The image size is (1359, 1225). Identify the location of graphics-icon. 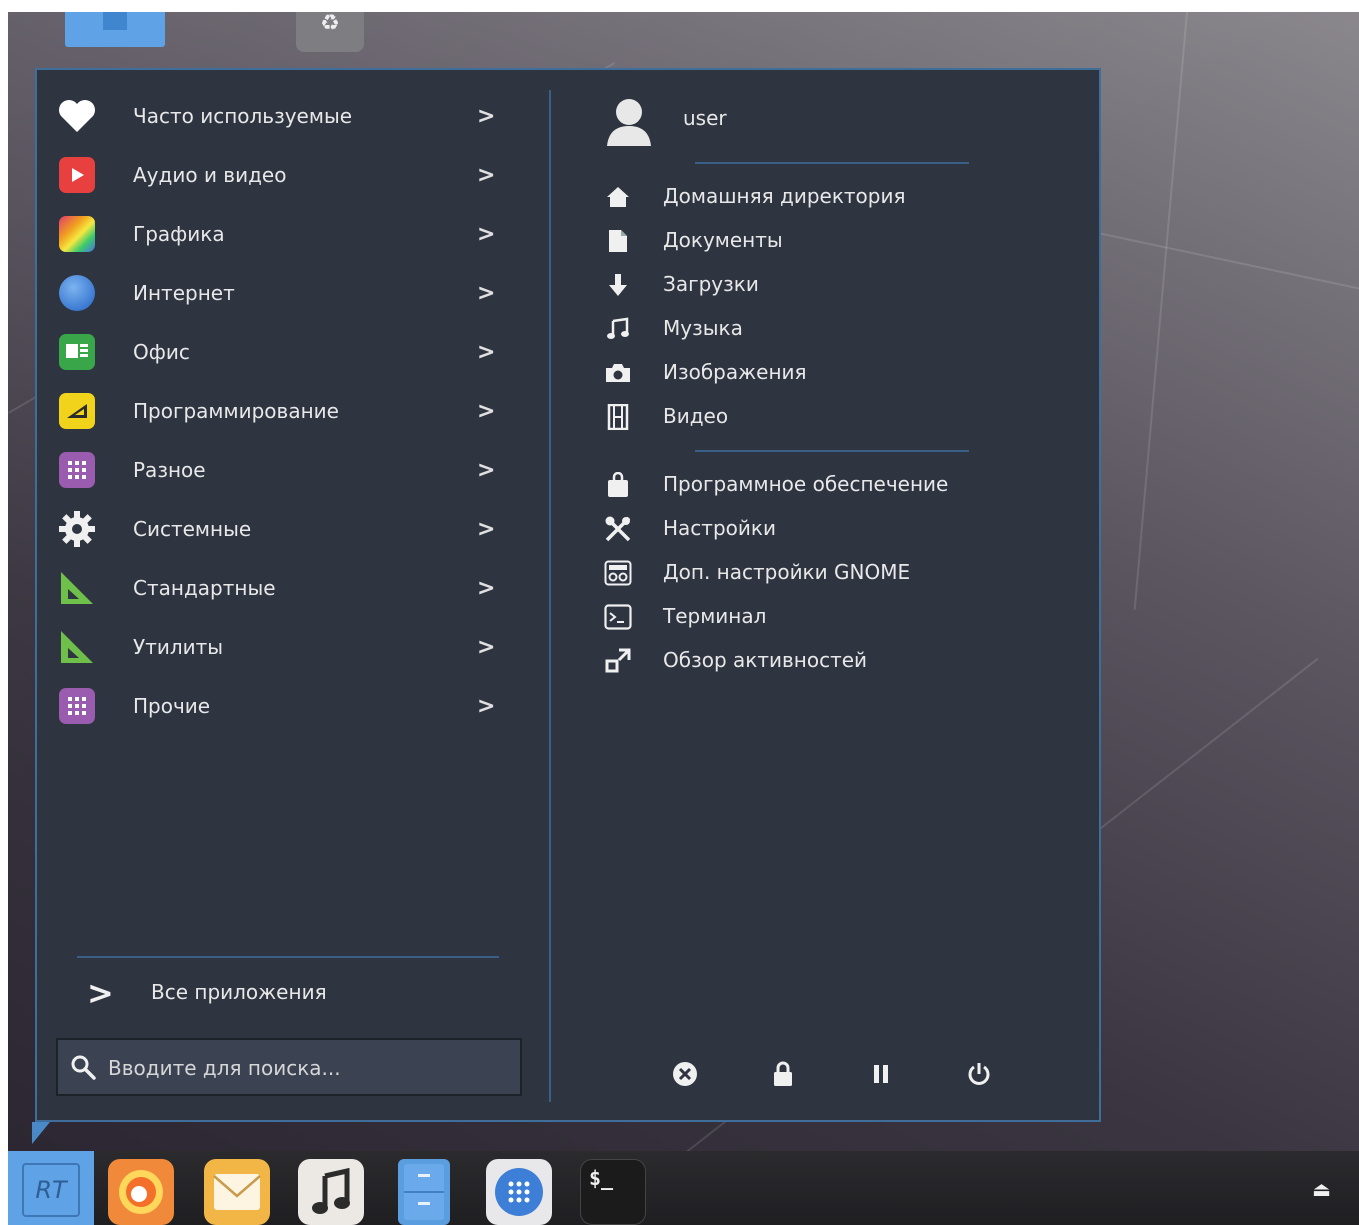
(77, 234).